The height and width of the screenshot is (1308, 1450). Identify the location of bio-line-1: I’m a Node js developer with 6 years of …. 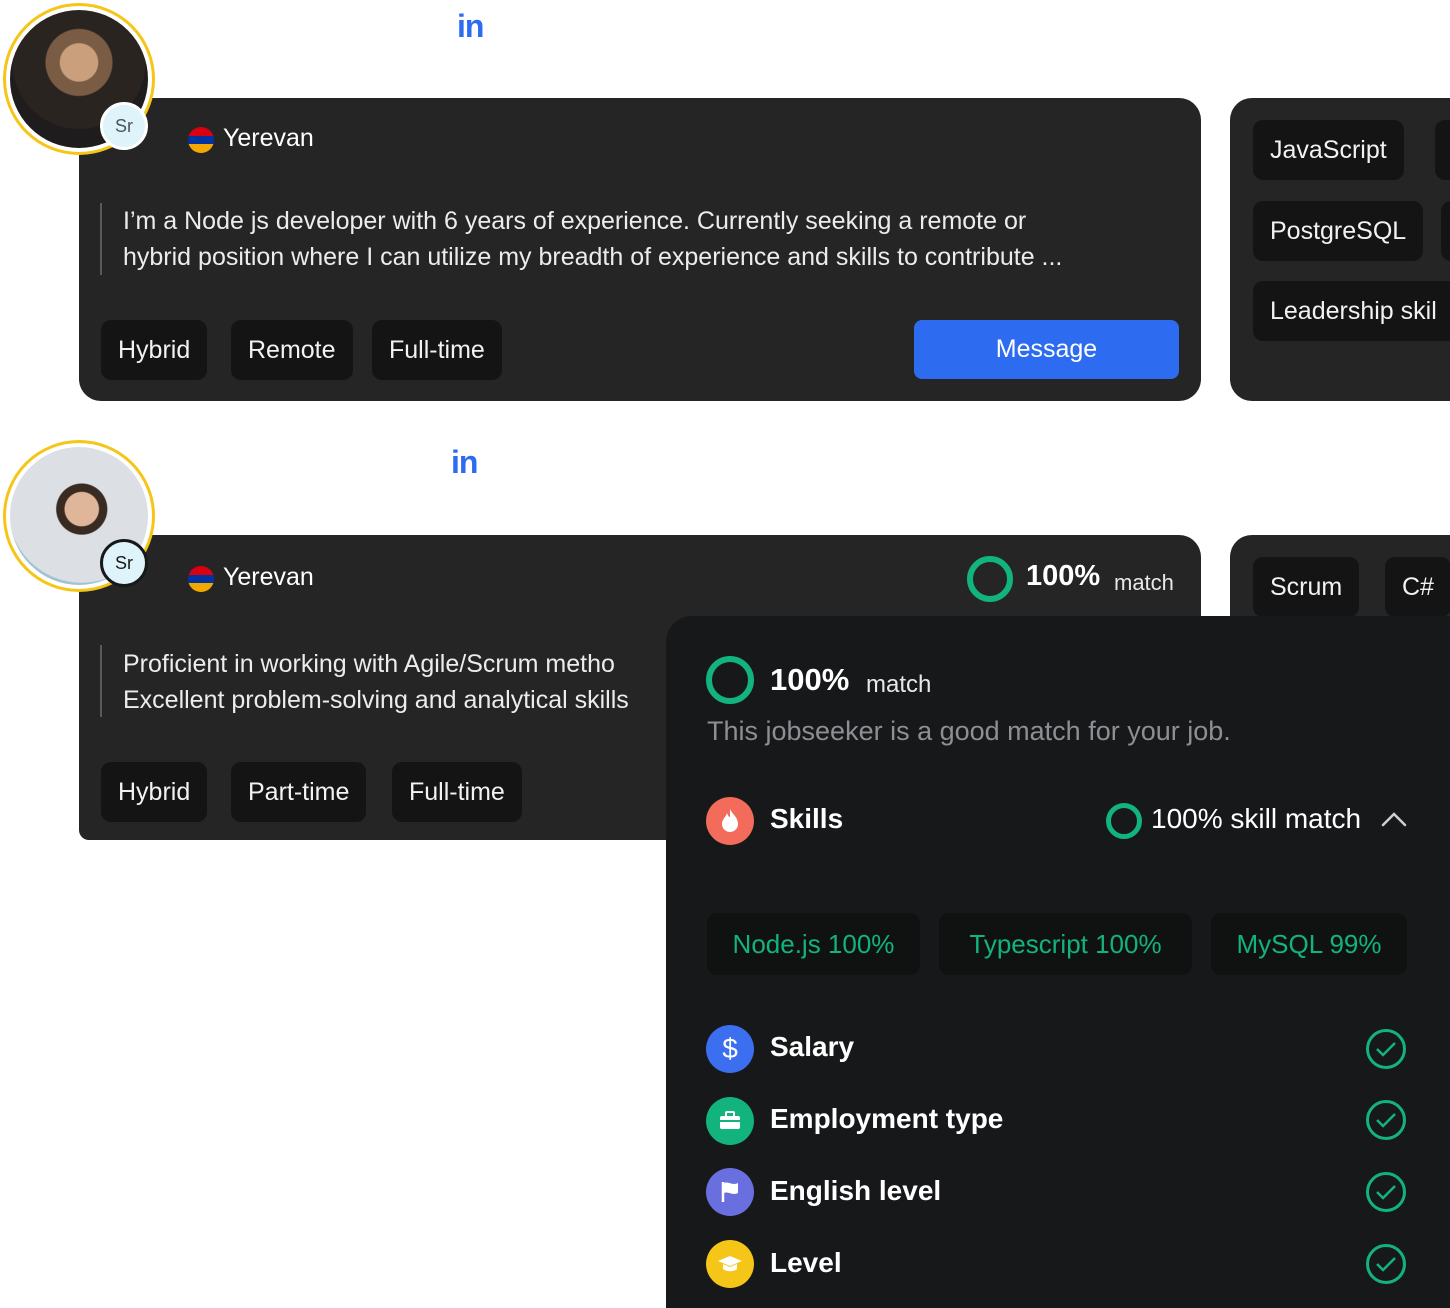
(575, 221).